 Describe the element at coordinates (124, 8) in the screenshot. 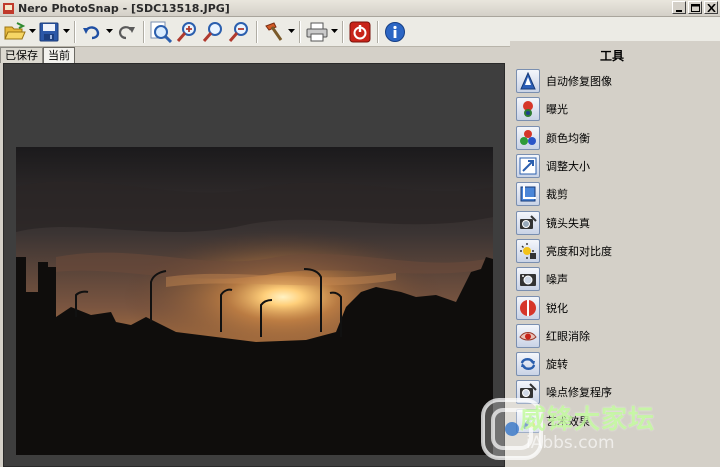

I see `window-title: Nero PhotoSnap - [SDC13518.JPG]` at that location.